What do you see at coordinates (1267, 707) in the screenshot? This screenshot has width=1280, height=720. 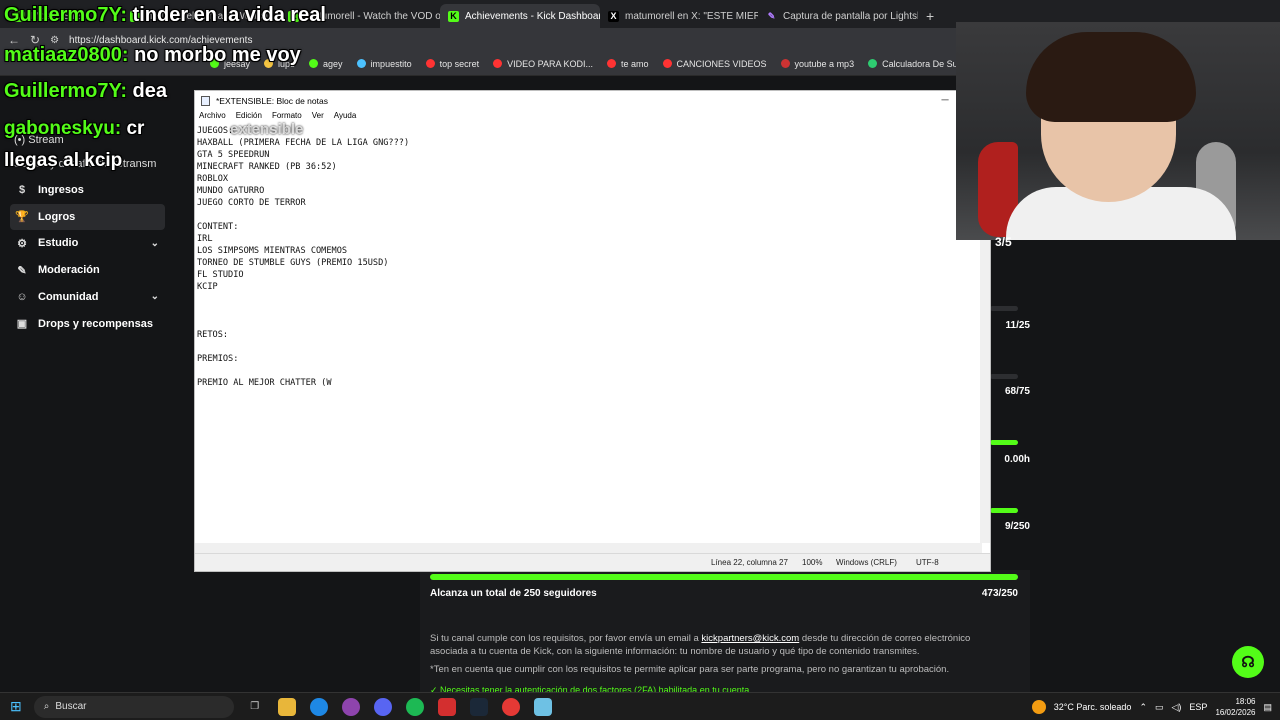 I see `notification-icon: ▤` at bounding box center [1267, 707].